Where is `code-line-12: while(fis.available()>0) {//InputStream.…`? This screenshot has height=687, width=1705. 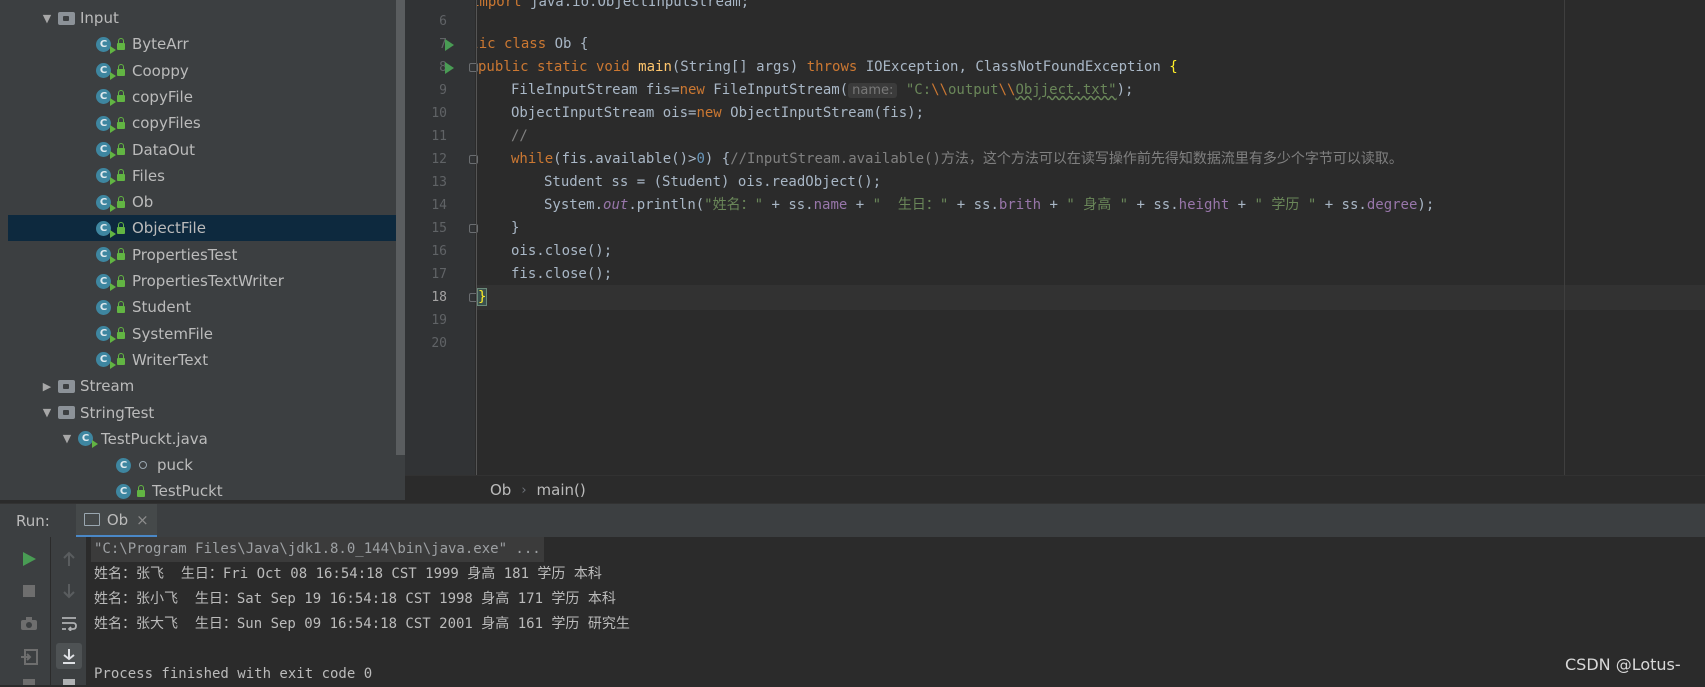 code-line-12: while(fis.available()>0) {//InputStream.… is located at coordinates (957, 159).